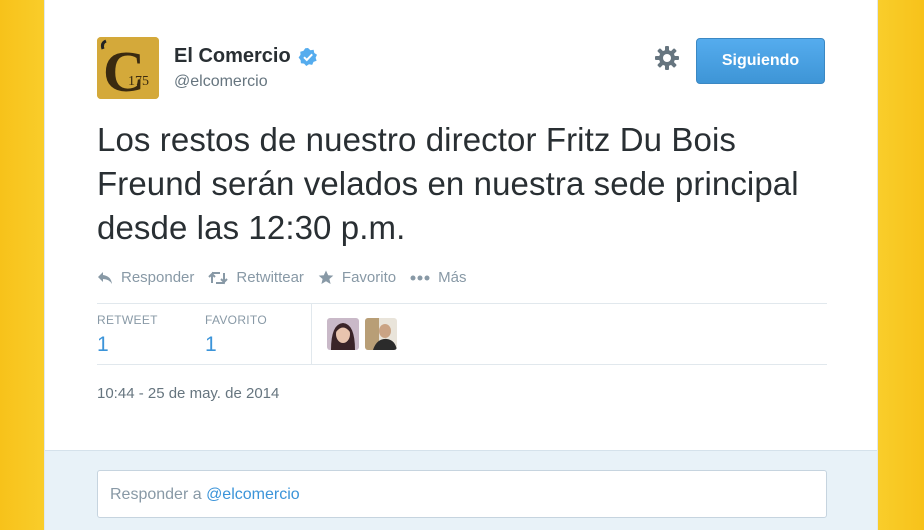  I want to click on avatar: C 175, so click(128, 68).